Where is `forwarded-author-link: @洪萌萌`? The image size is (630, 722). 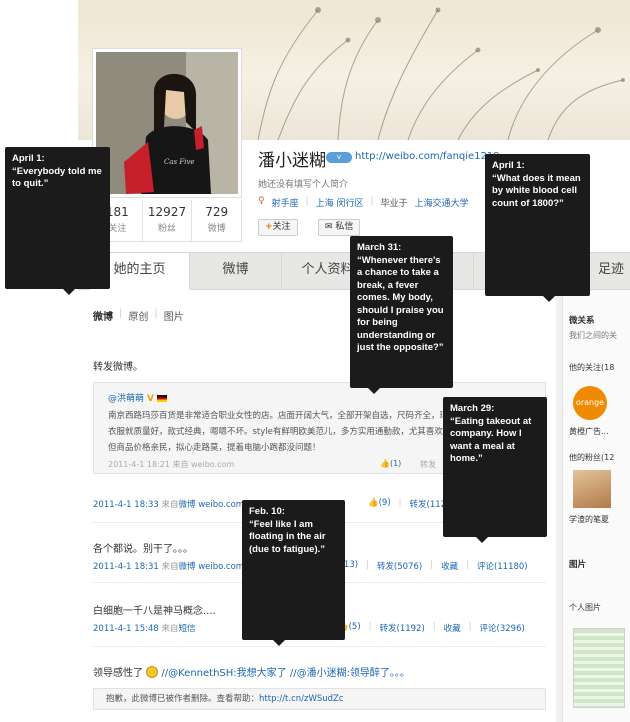 forwarded-author-link: @洪萌萌 is located at coordinates (126, 399).